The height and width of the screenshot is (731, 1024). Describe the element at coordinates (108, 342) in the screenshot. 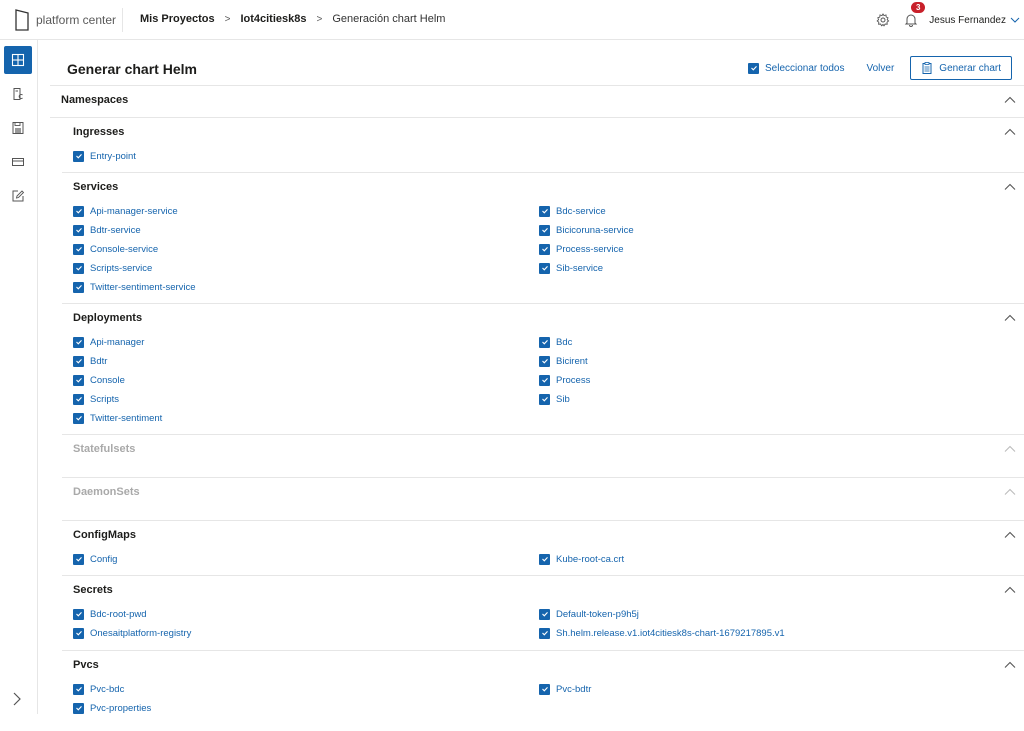

I see `checkbox-item: Api-manager` at that location.